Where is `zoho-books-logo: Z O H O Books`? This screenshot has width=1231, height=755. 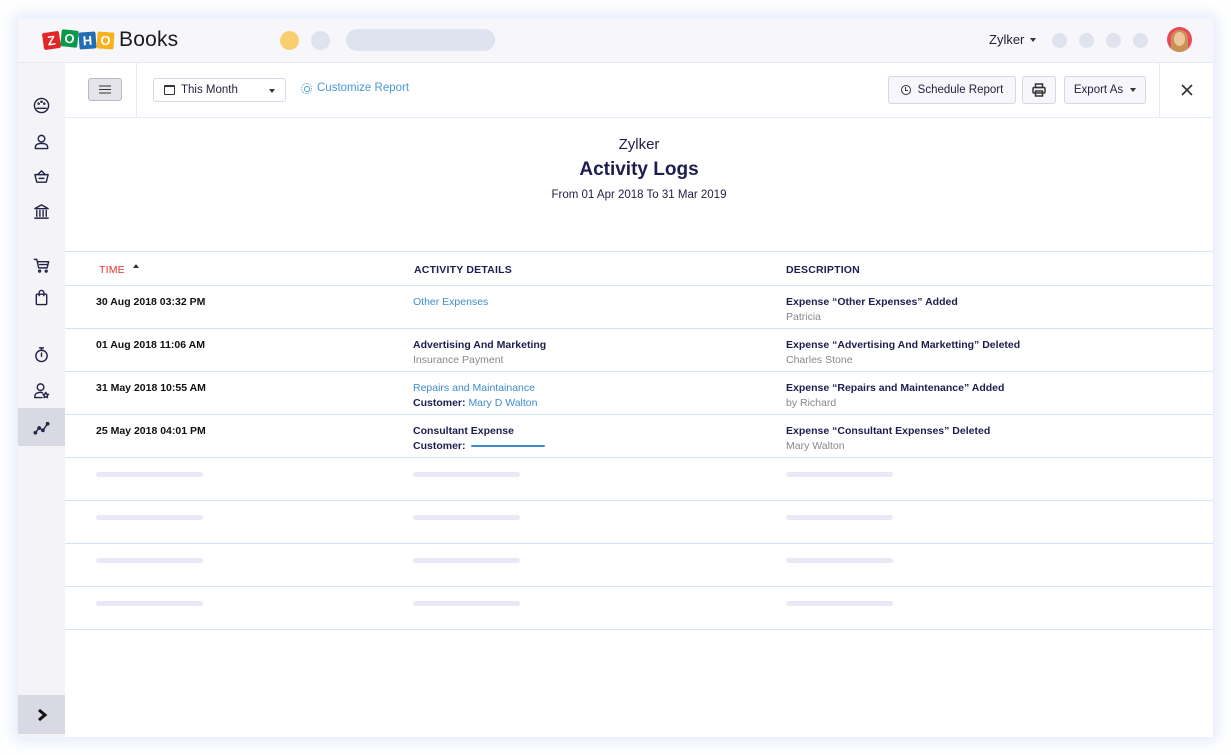
zoho-books-logo: Z O H O Books is located at coordinates (110, 40).